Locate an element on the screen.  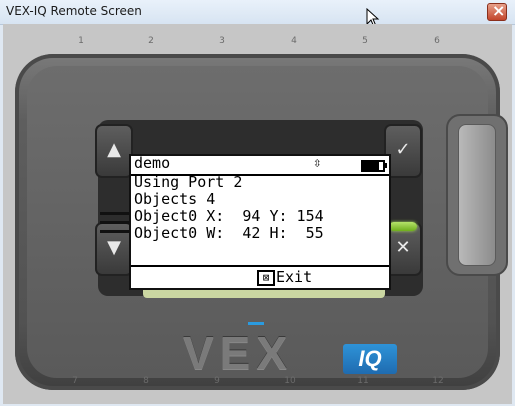
exit-label: Exit is located at coordinates (294, 277).